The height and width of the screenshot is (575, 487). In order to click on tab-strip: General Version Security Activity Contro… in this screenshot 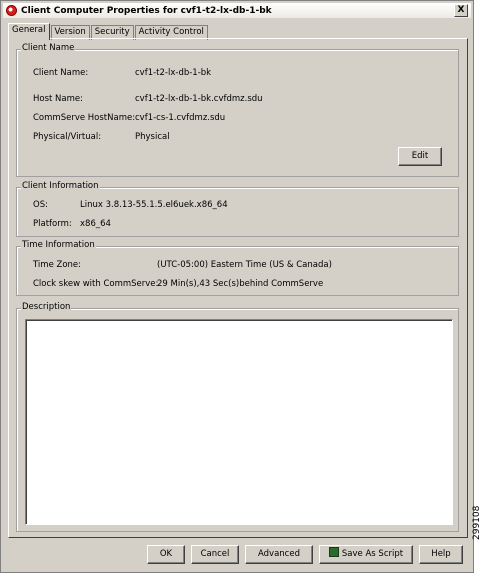, I will do `click(108, 31)`.